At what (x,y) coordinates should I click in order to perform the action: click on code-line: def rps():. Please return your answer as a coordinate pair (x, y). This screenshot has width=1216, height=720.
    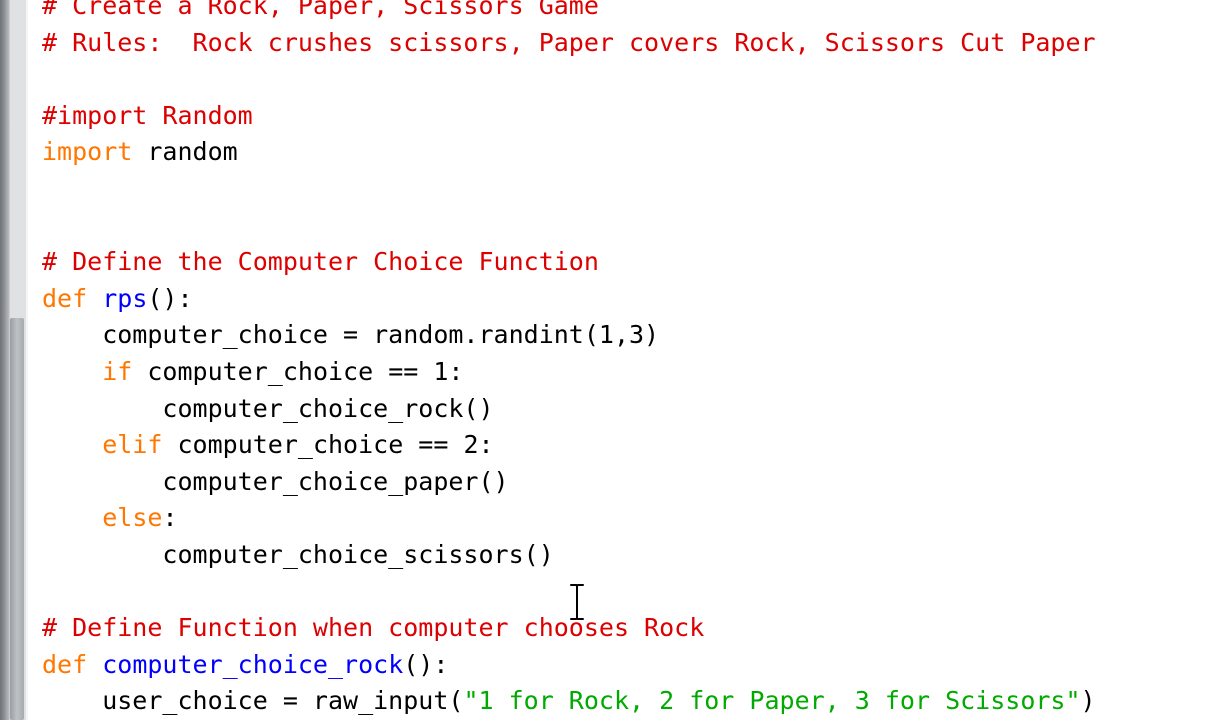
    Looking at the image, I should click on (629, 299).